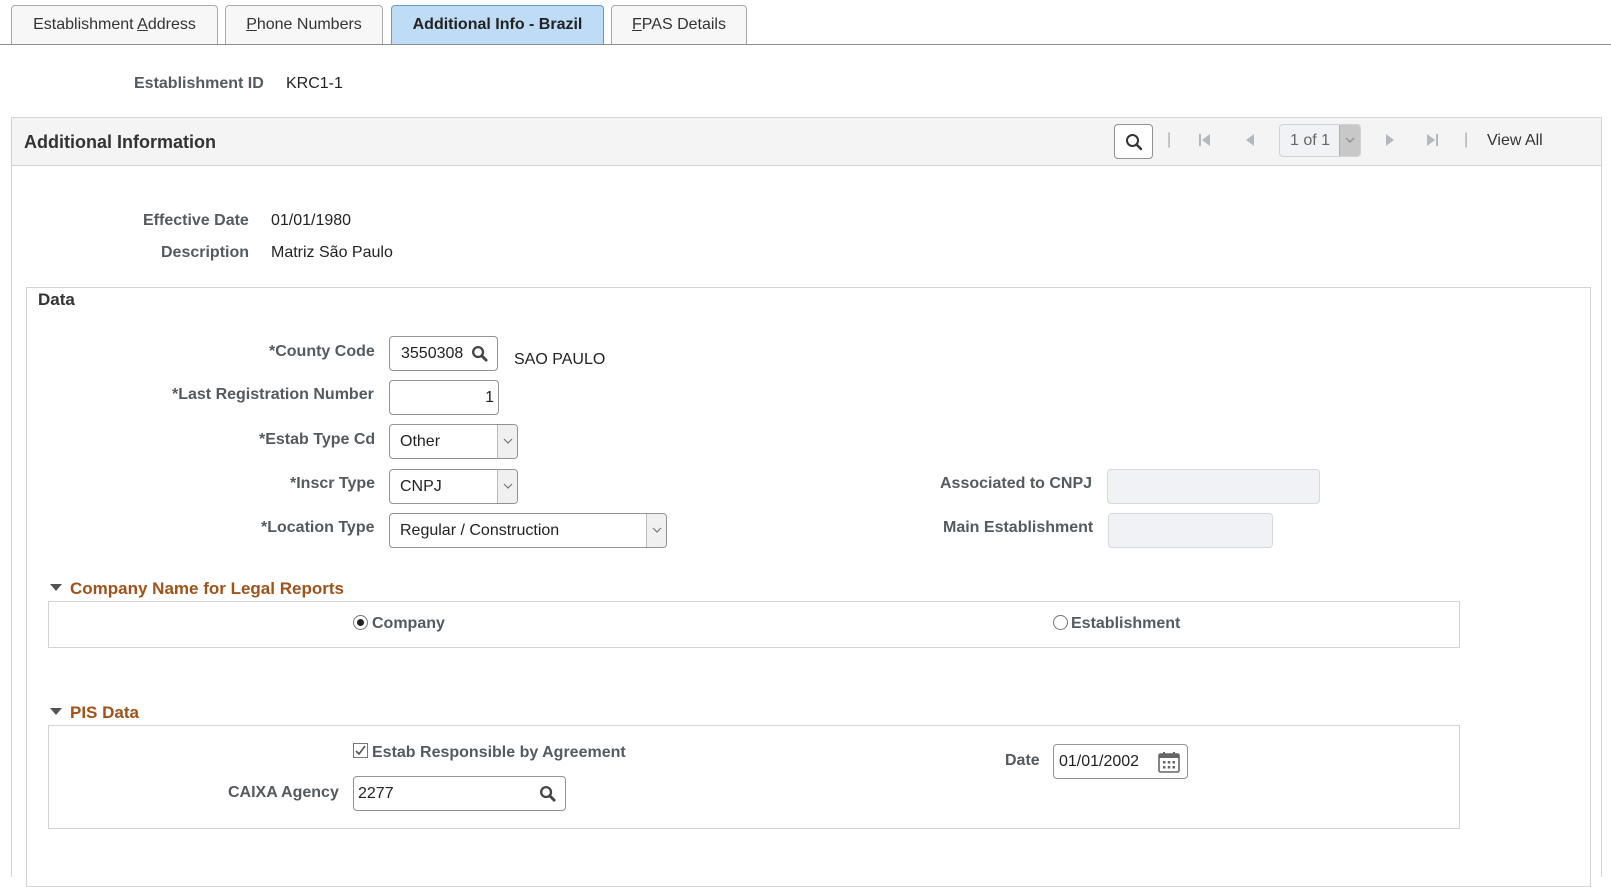  I want to click on main-establishment-field, so click(1190, 530).